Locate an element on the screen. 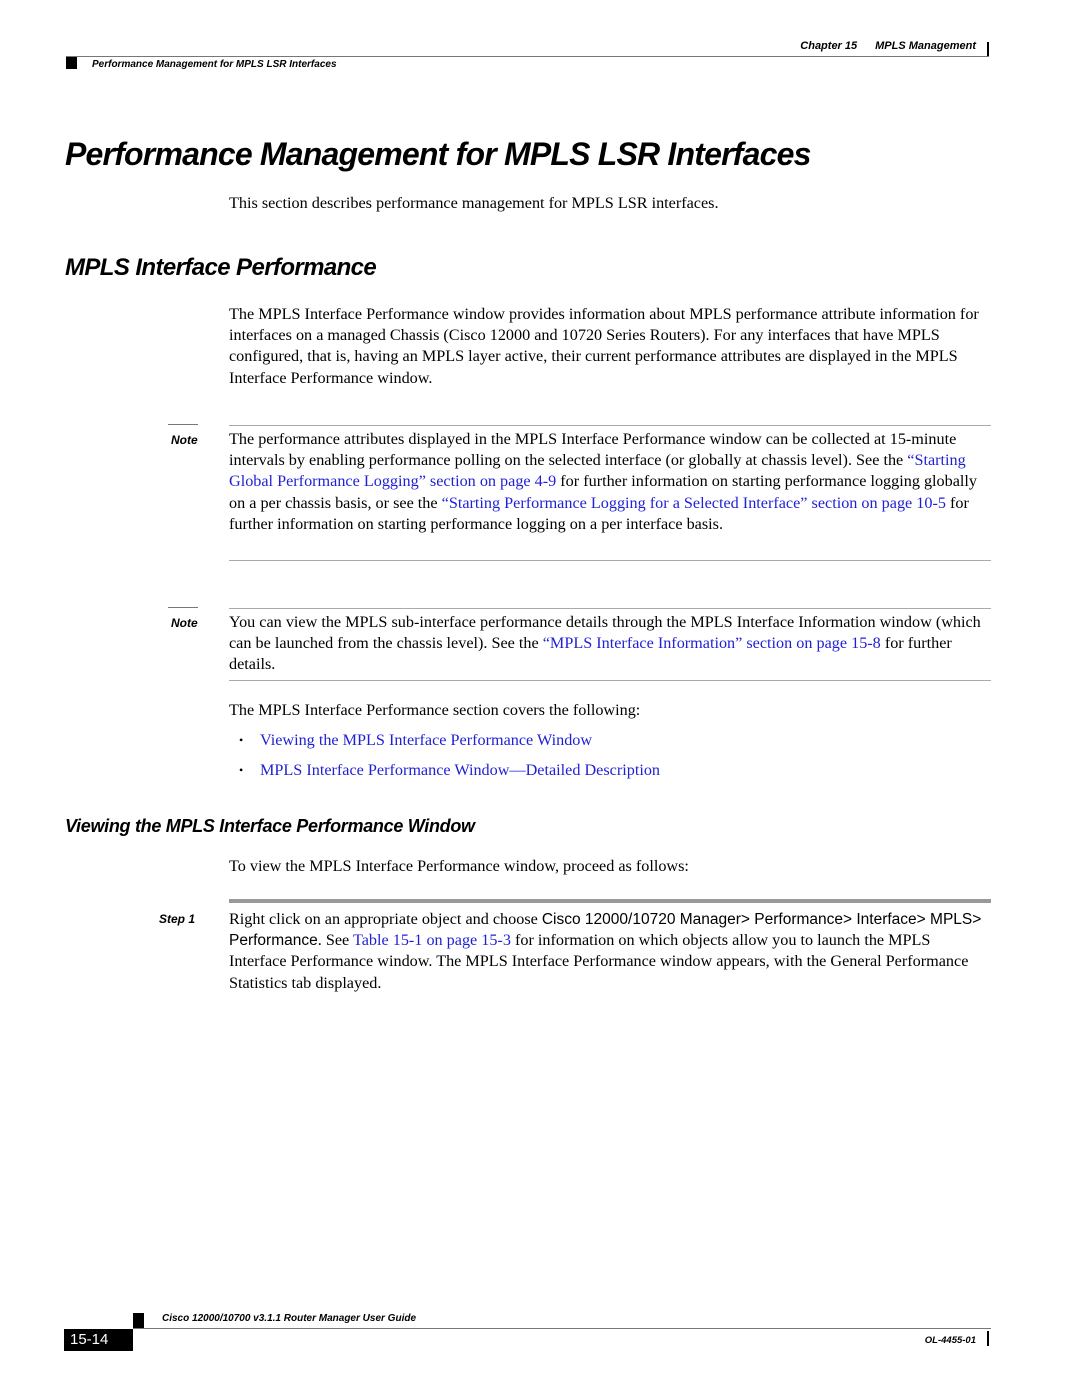  chapter-title: MPLS Management is located at coordinates (925, 46).